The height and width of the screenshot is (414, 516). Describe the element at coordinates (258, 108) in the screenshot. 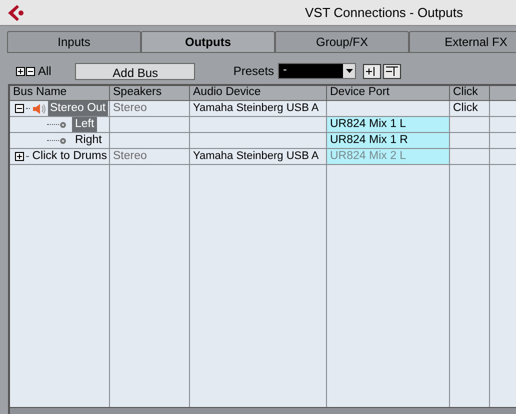

I see `table-cell: Yamaha Steinberg USB A` at that location.